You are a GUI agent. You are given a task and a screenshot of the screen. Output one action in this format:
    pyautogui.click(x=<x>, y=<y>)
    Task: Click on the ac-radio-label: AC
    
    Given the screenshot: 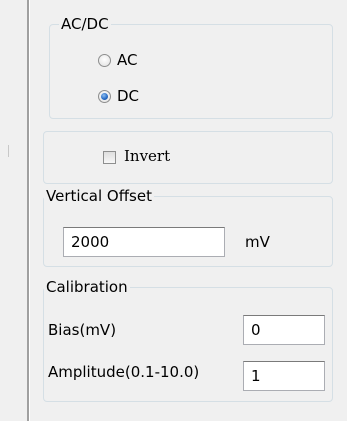 What is the action you would take?
    pyautogui.click(x=127, y=60)
    